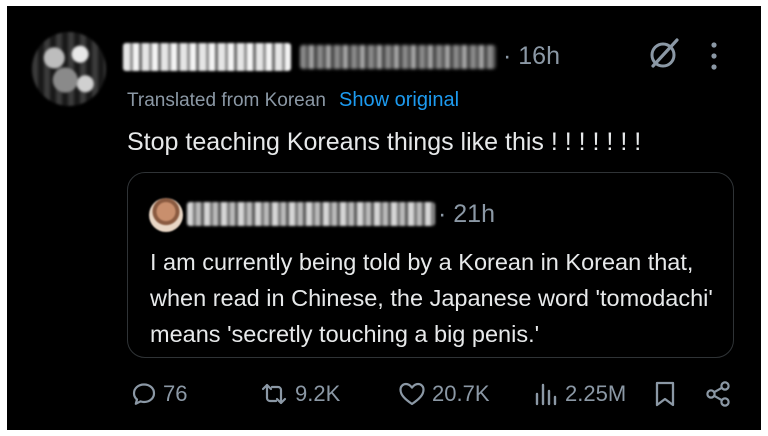  What do you see at coordinates (166, 215) in the screenshot?
I see `quoted-author-avatar` at bounding box center [166, 215].